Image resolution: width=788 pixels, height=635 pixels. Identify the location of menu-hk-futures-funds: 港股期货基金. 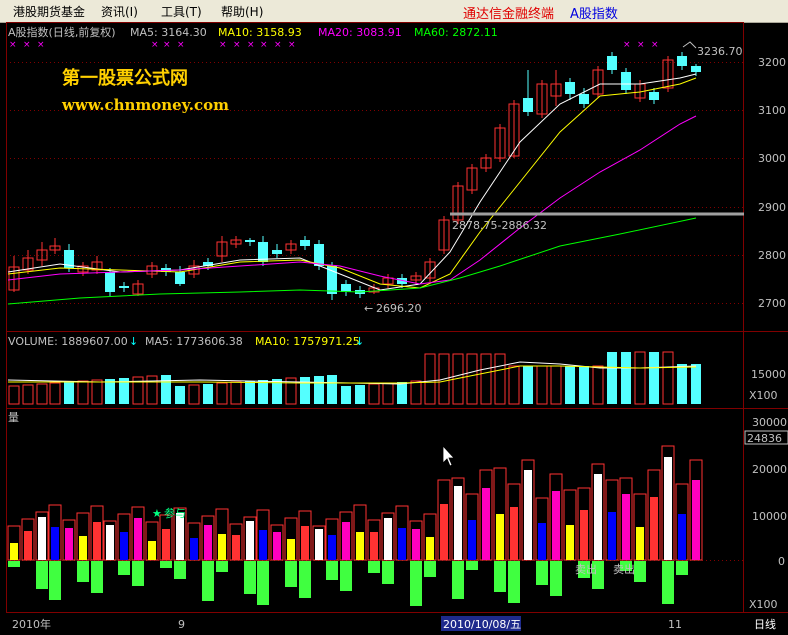
(49, 11).